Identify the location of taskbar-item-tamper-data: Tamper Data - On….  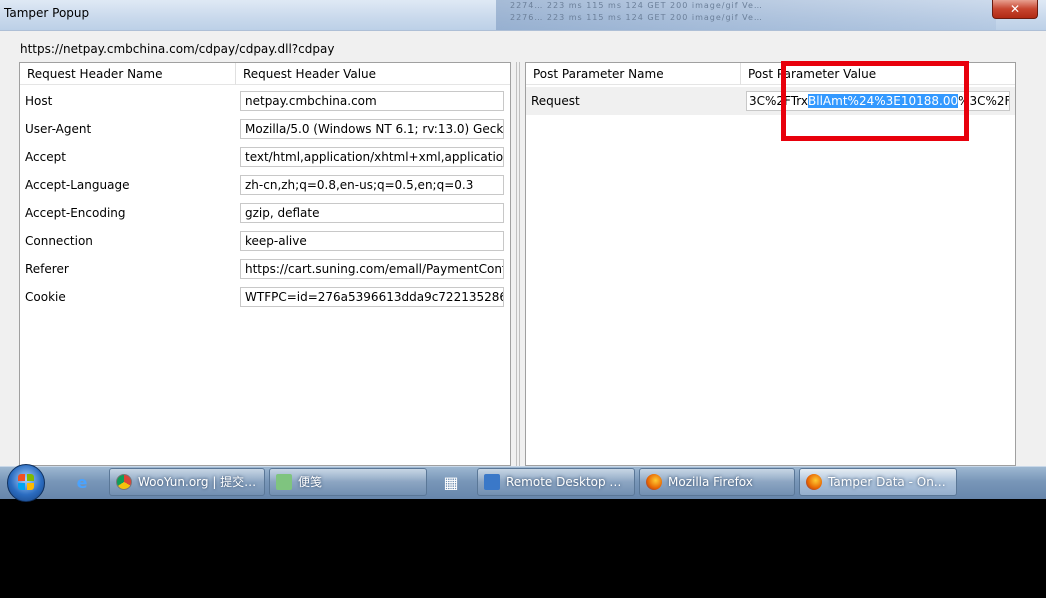
(878, 482).